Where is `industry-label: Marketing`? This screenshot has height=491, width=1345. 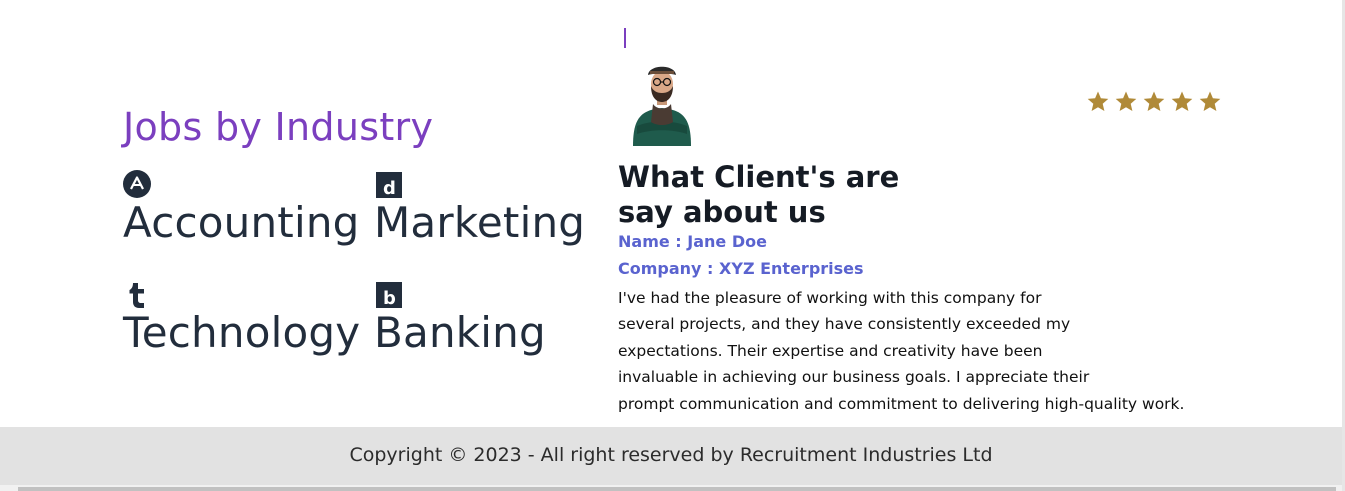 industry-label: Marketing is located at coordinates (480, 222).